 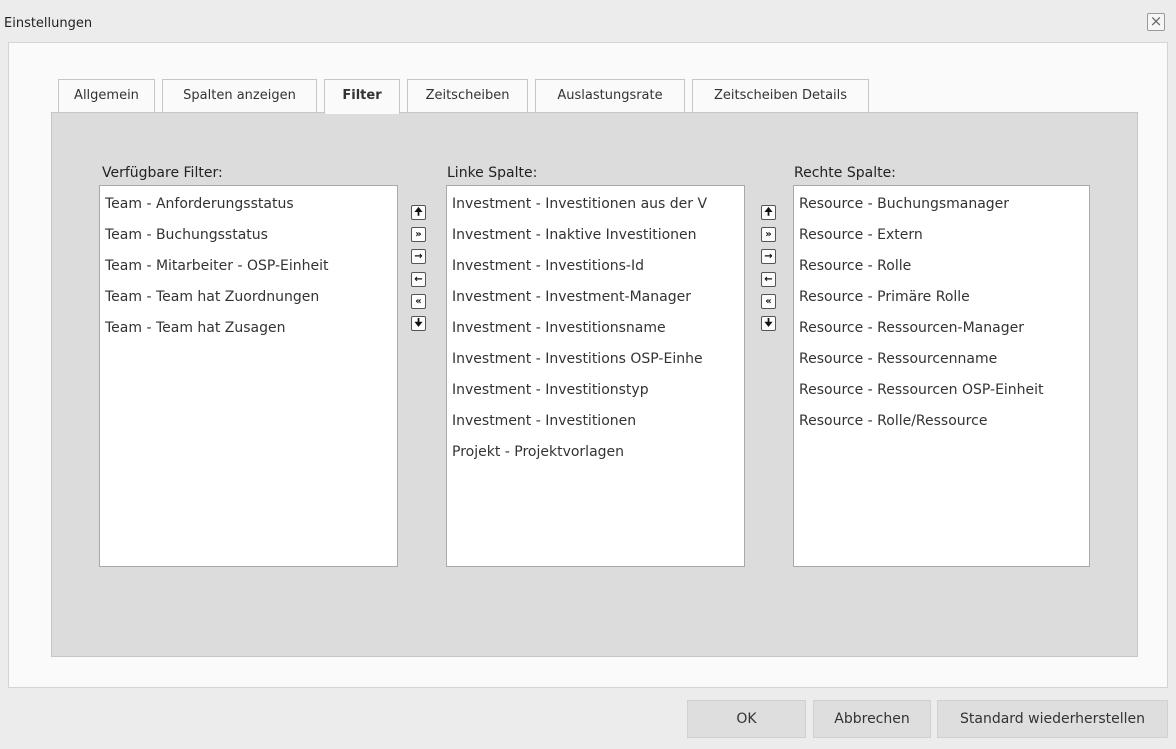 I want to click on list-item: Resource - Rolle/Ressource, so click(x=941, y=421).